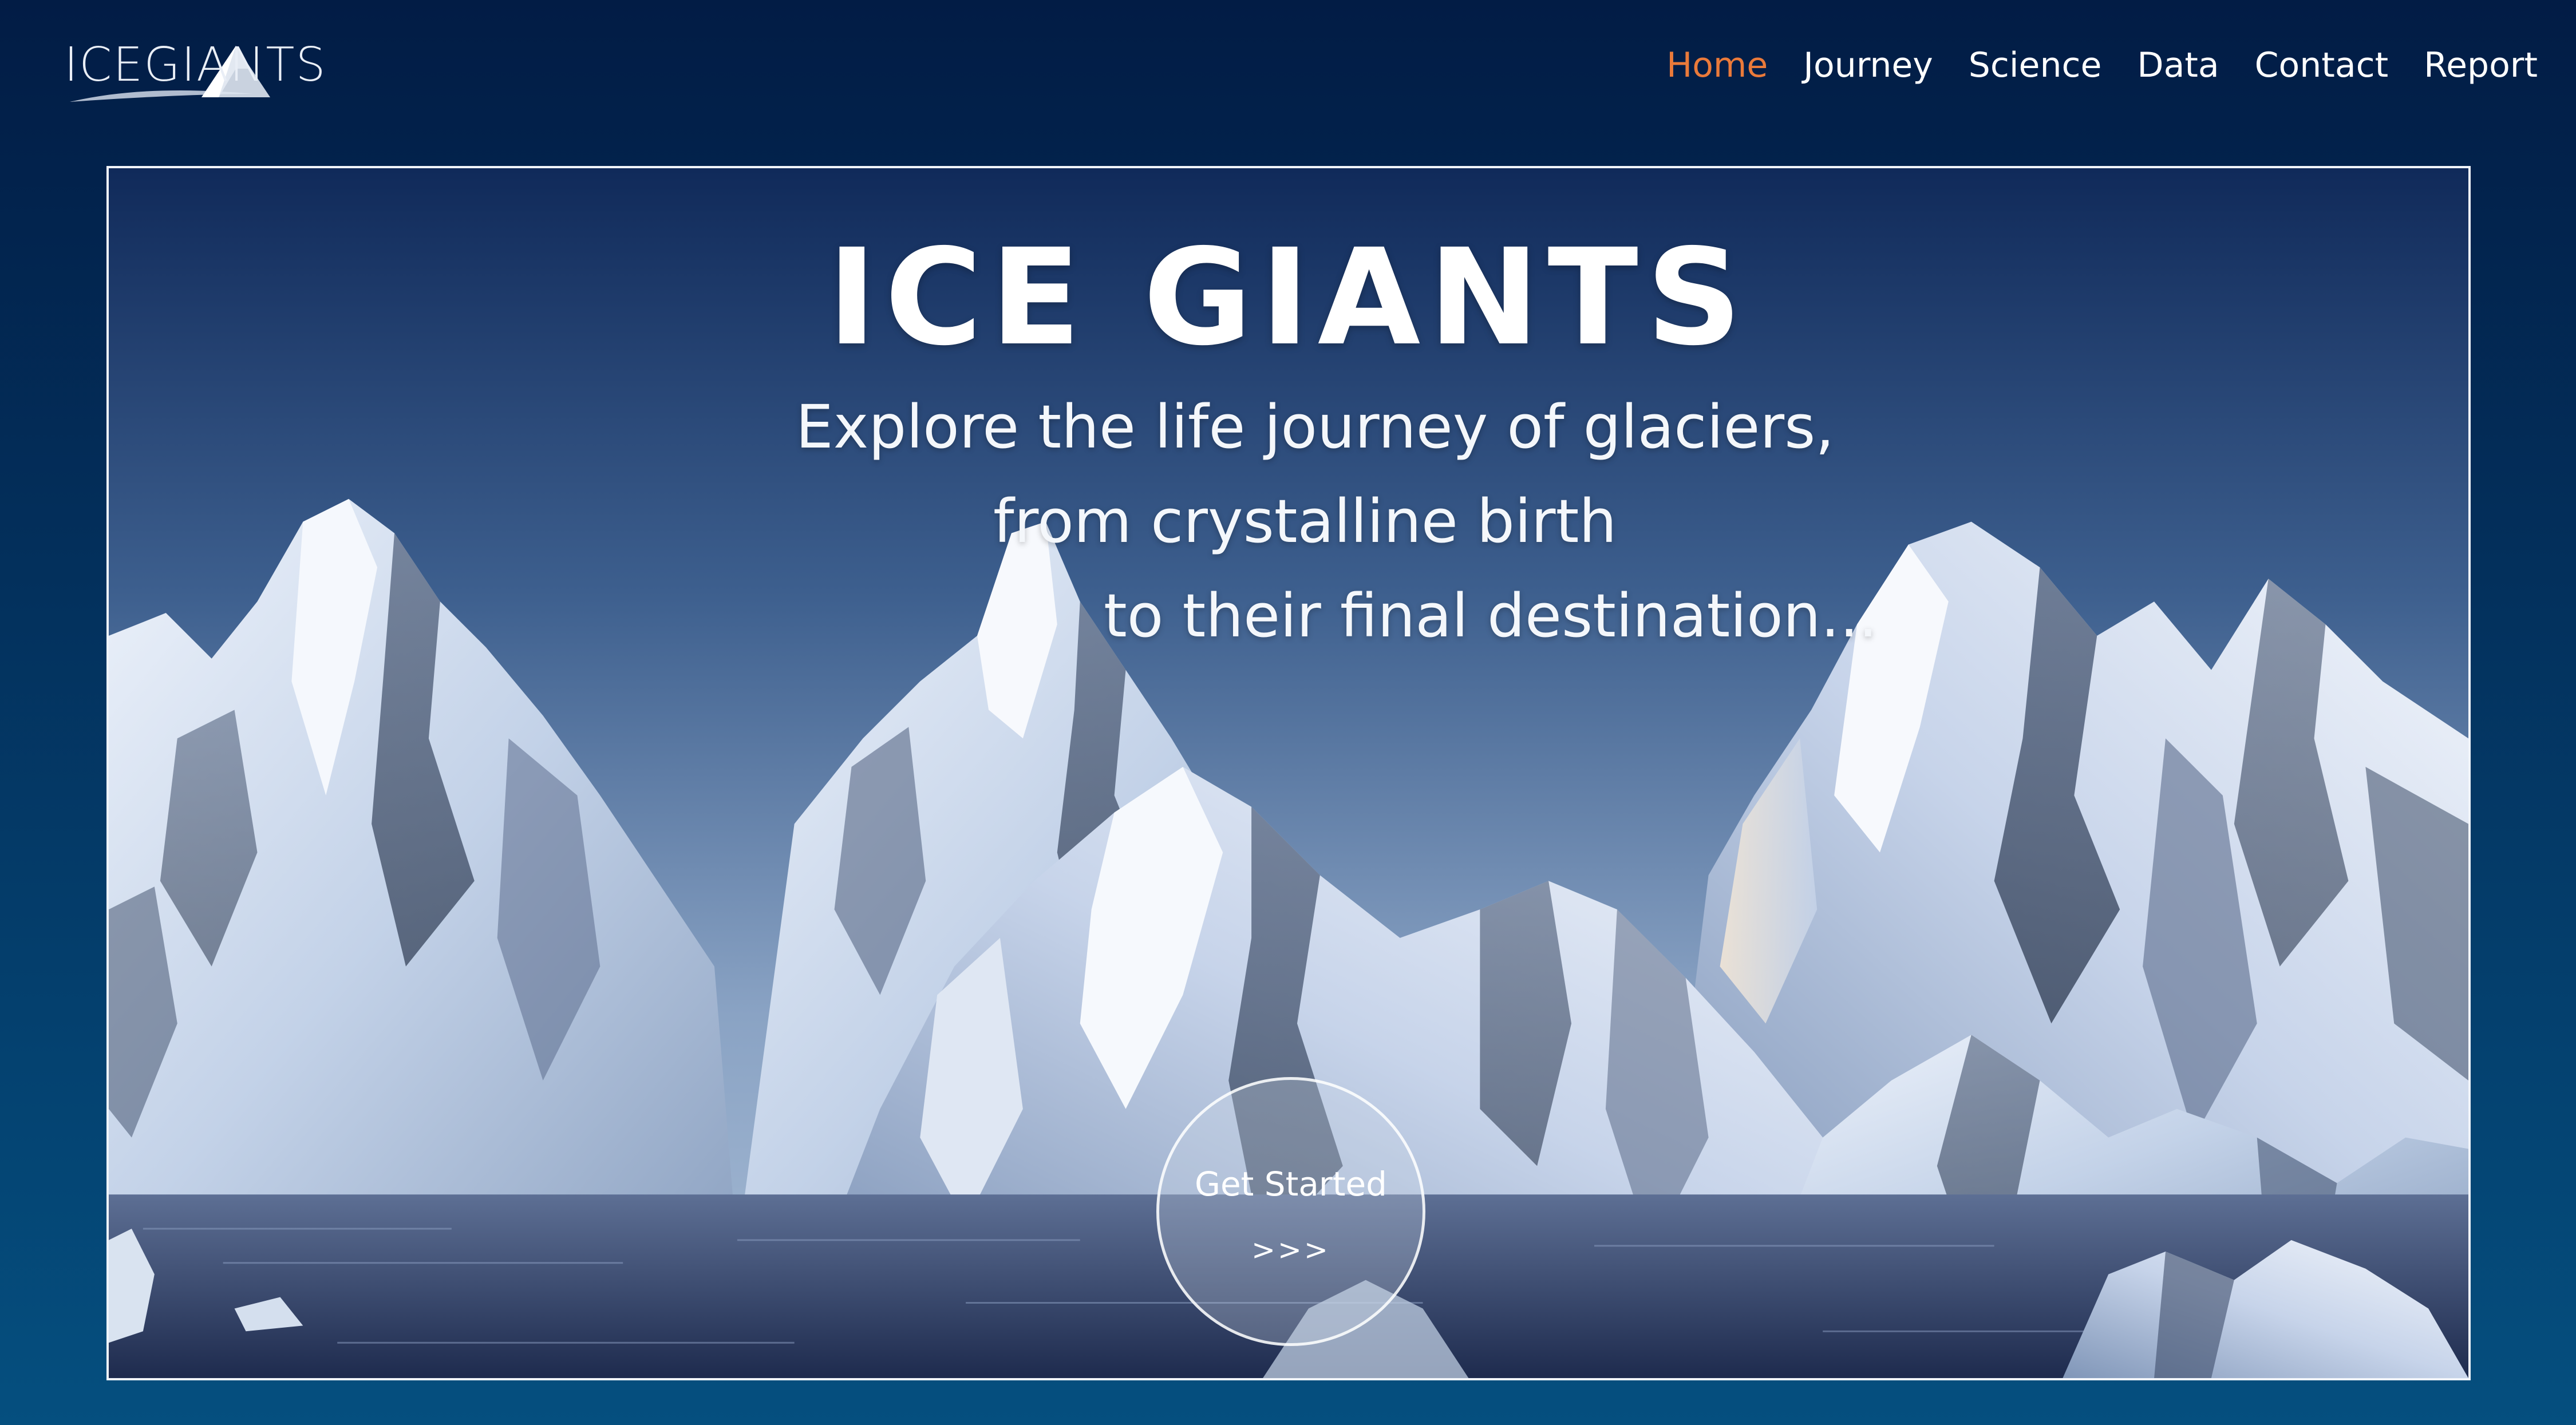  I want to click on site-logo: ICEGIANTS, so click(195, 71).